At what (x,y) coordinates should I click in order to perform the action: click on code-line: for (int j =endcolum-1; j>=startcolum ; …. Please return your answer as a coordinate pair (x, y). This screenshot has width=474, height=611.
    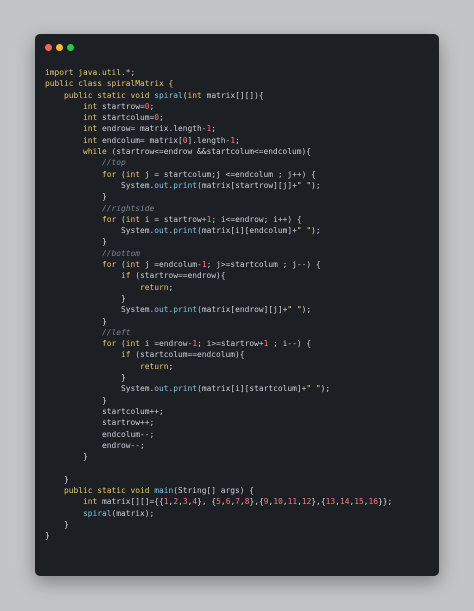
    Looking at the image, I should click on (218, 264).